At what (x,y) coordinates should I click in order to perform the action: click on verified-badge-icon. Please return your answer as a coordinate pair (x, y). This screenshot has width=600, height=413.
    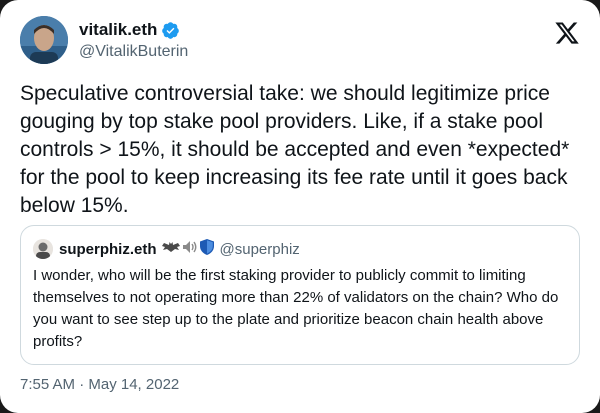
    Looking at the image, I should click on (170, 30).